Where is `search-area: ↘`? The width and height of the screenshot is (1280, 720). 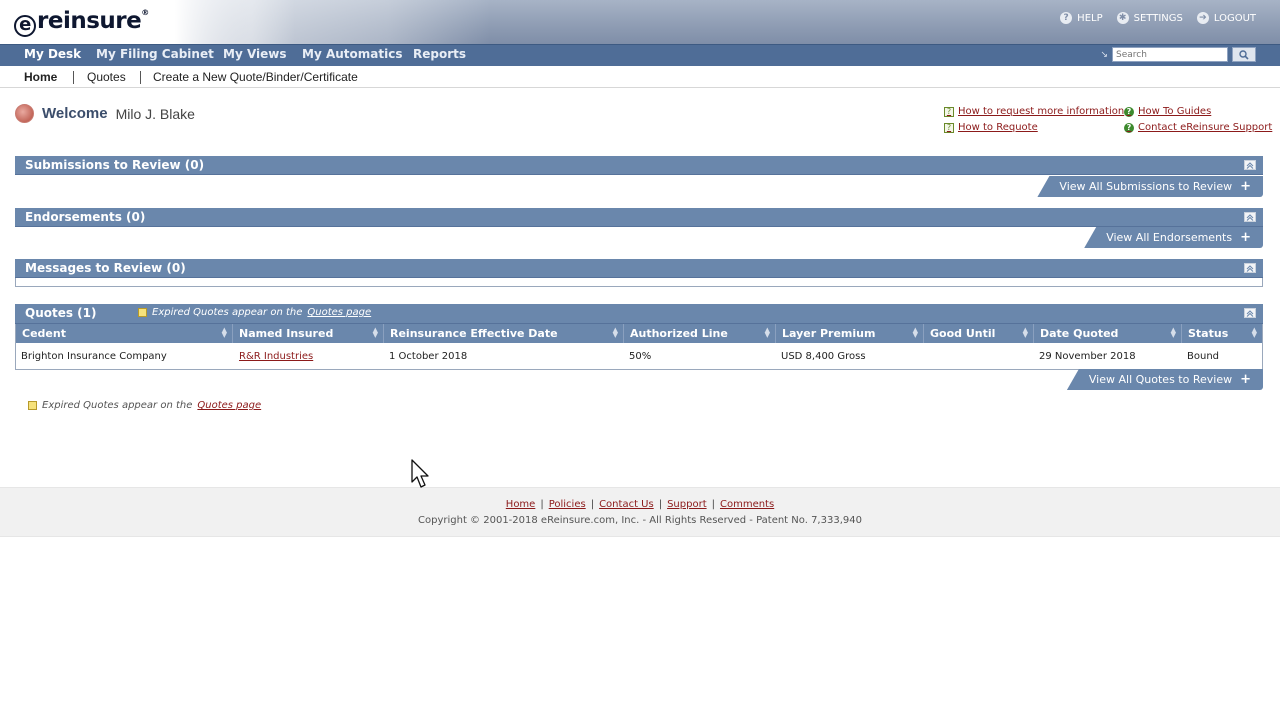 search-area: ↘ is located at coordinates (1178, 54).